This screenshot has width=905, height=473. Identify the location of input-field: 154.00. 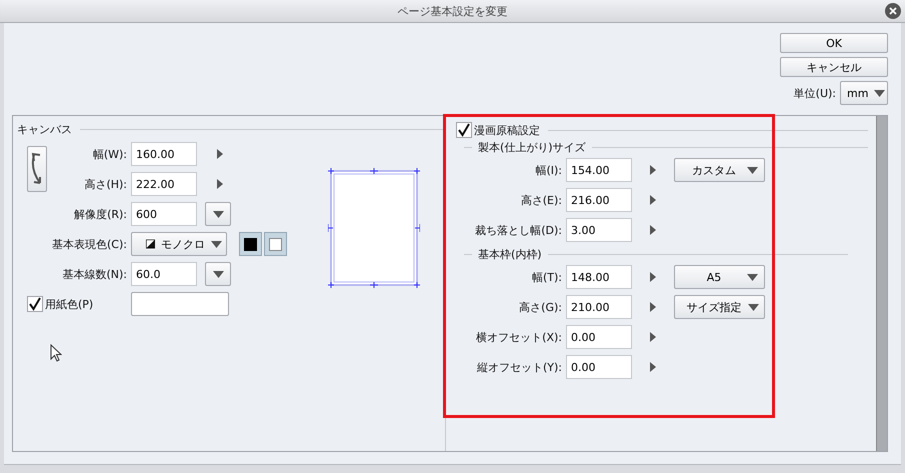
(599, 170).